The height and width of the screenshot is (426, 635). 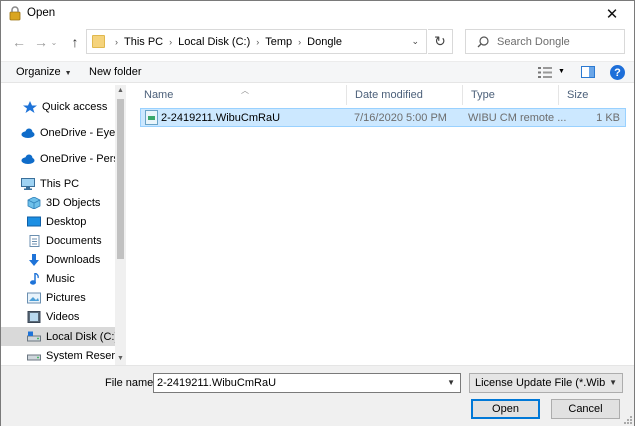 I want to click on refresh-icon: ↻, so click(x=440, y=41).